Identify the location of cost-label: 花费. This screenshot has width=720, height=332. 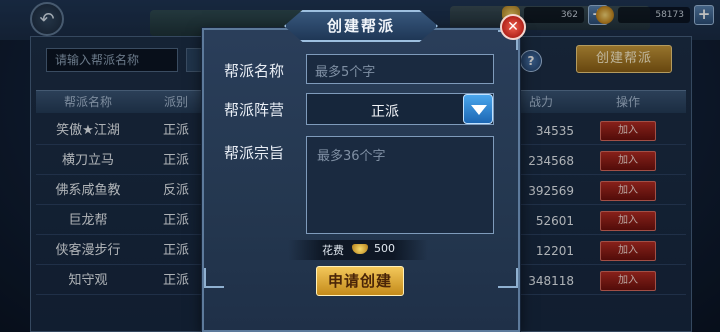
(333, 250).